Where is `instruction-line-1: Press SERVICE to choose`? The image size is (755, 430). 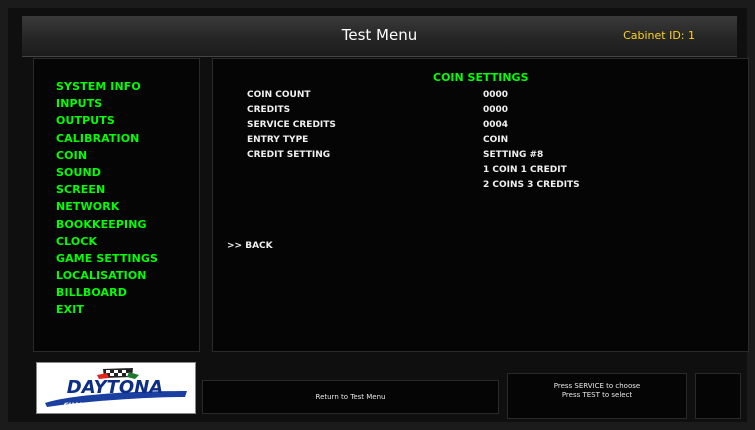 instruction-line-1: Press SERVICE to choose is located at coordinates (597, 386).